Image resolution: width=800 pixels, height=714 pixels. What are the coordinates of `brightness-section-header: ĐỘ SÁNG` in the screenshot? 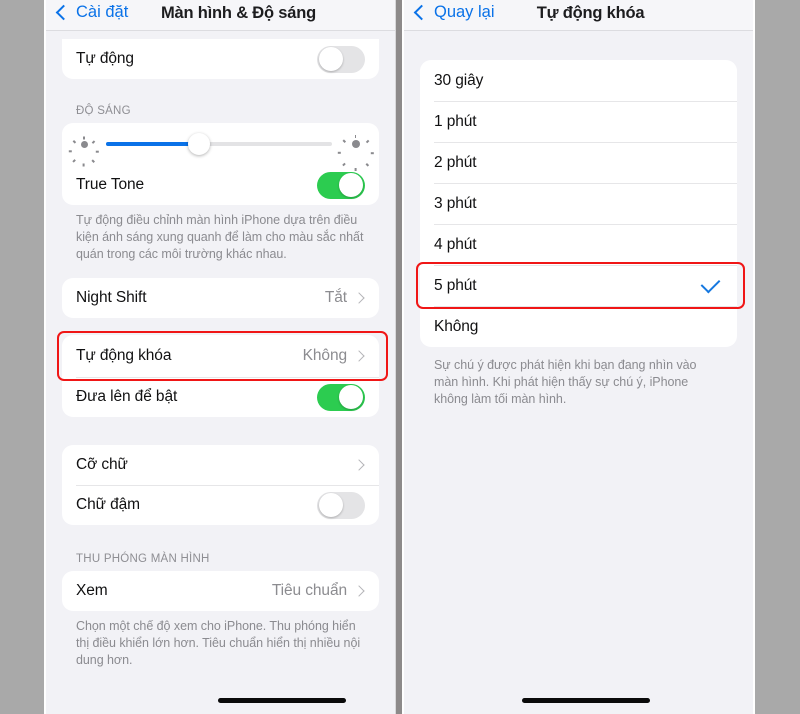 It's located at (103, 111).